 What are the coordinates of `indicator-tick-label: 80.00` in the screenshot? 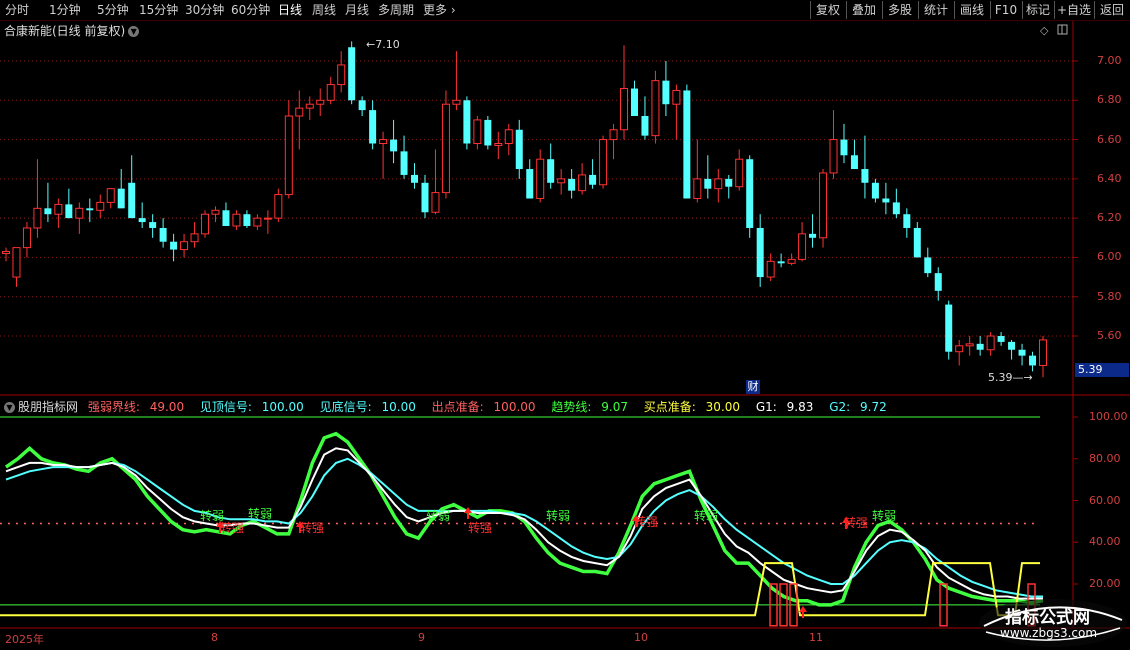 It's located at (1105, 458).